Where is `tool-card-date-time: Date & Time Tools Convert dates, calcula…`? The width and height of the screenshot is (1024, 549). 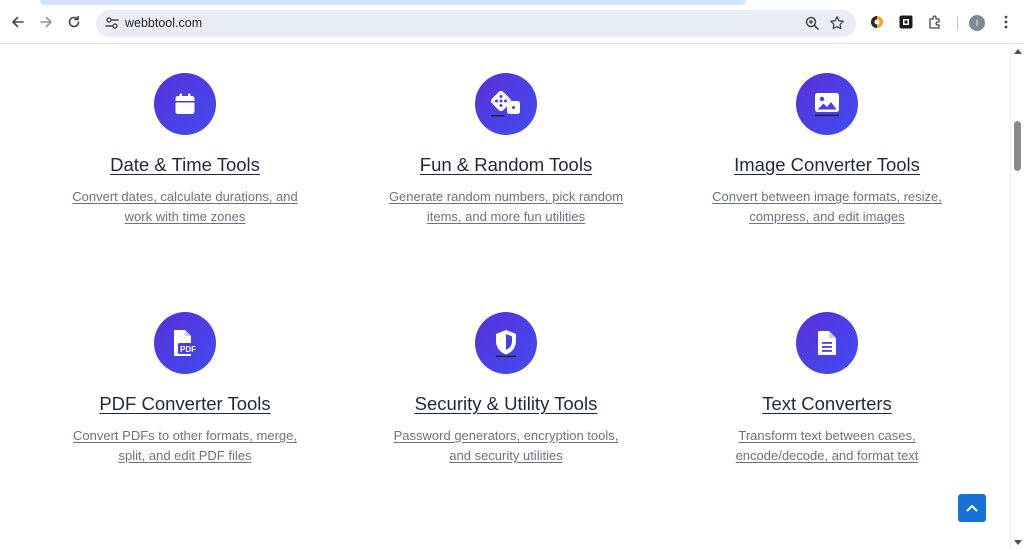
tool-card-date-time: Date & Time Tools Convert dates, calcula… is located at coordinates (185, 150).